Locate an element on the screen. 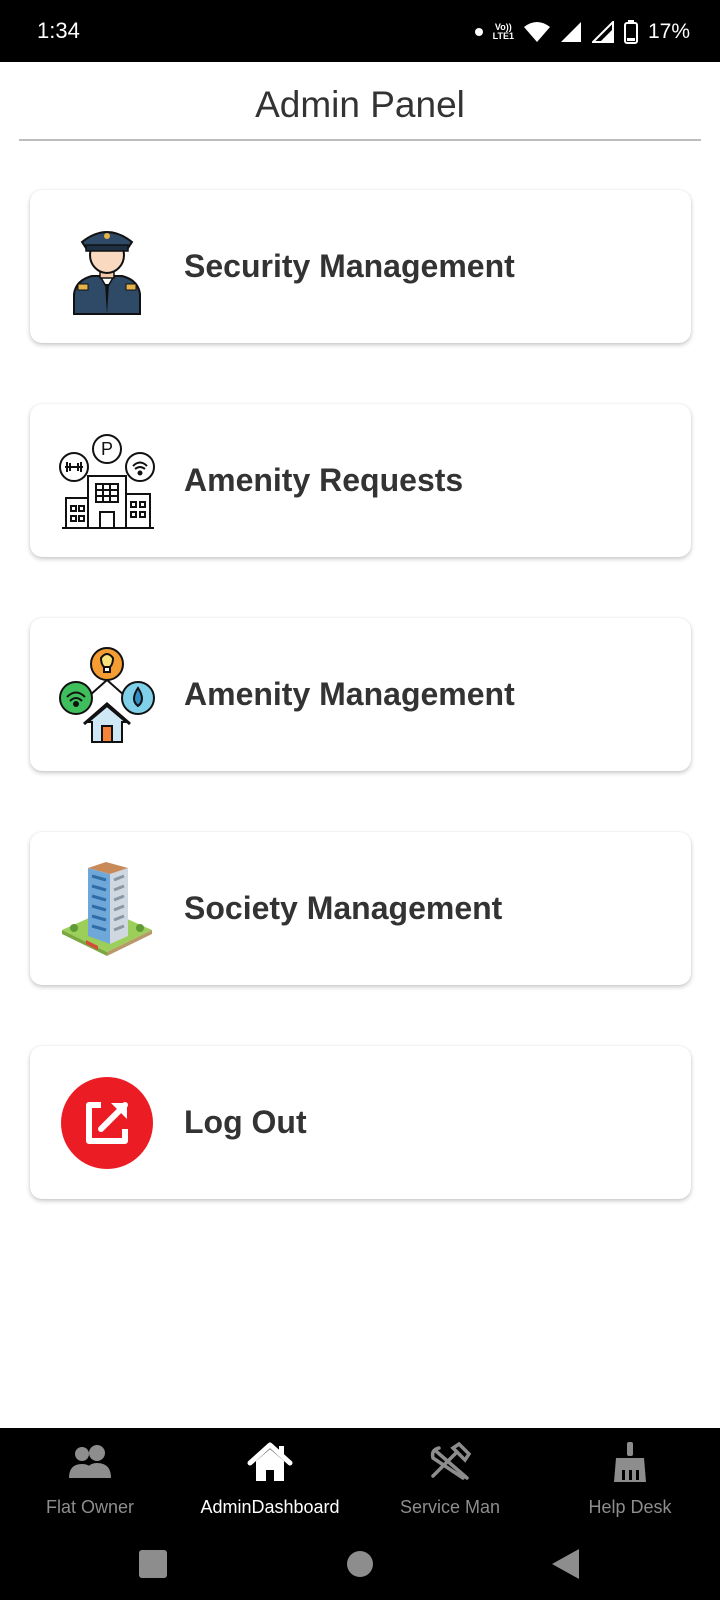  status-bar: 1:34 Vo)) LTE1 17% is located at coordinates (360, 31).